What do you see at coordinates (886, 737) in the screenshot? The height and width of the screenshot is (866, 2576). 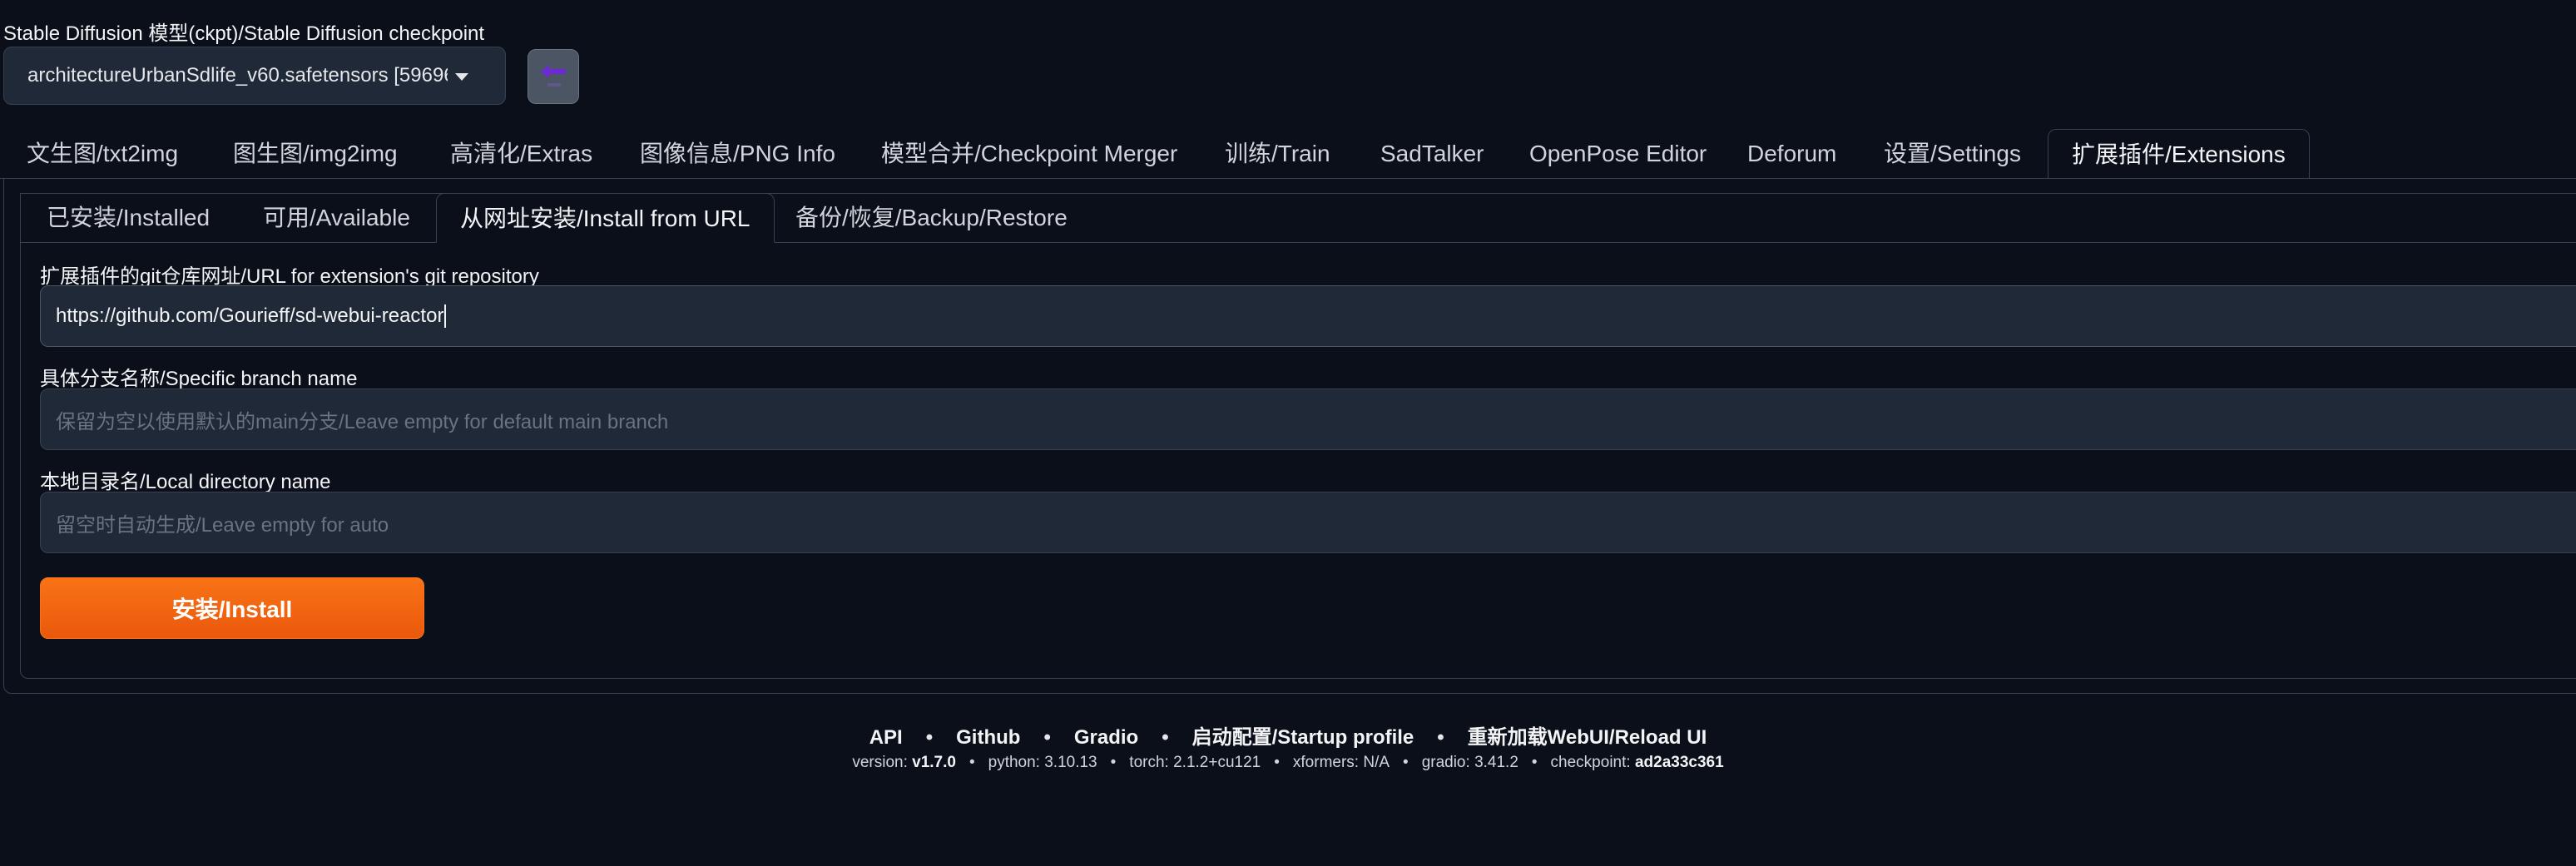 I see `footer-link-api: API` at bounding box center [886, 737].